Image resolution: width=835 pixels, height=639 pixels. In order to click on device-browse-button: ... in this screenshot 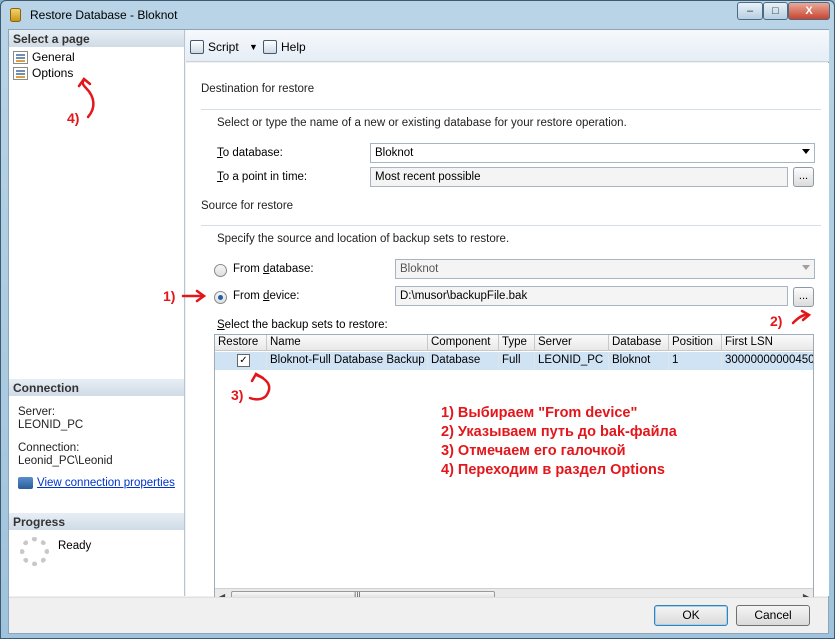, I will do `click(803, 297)`.